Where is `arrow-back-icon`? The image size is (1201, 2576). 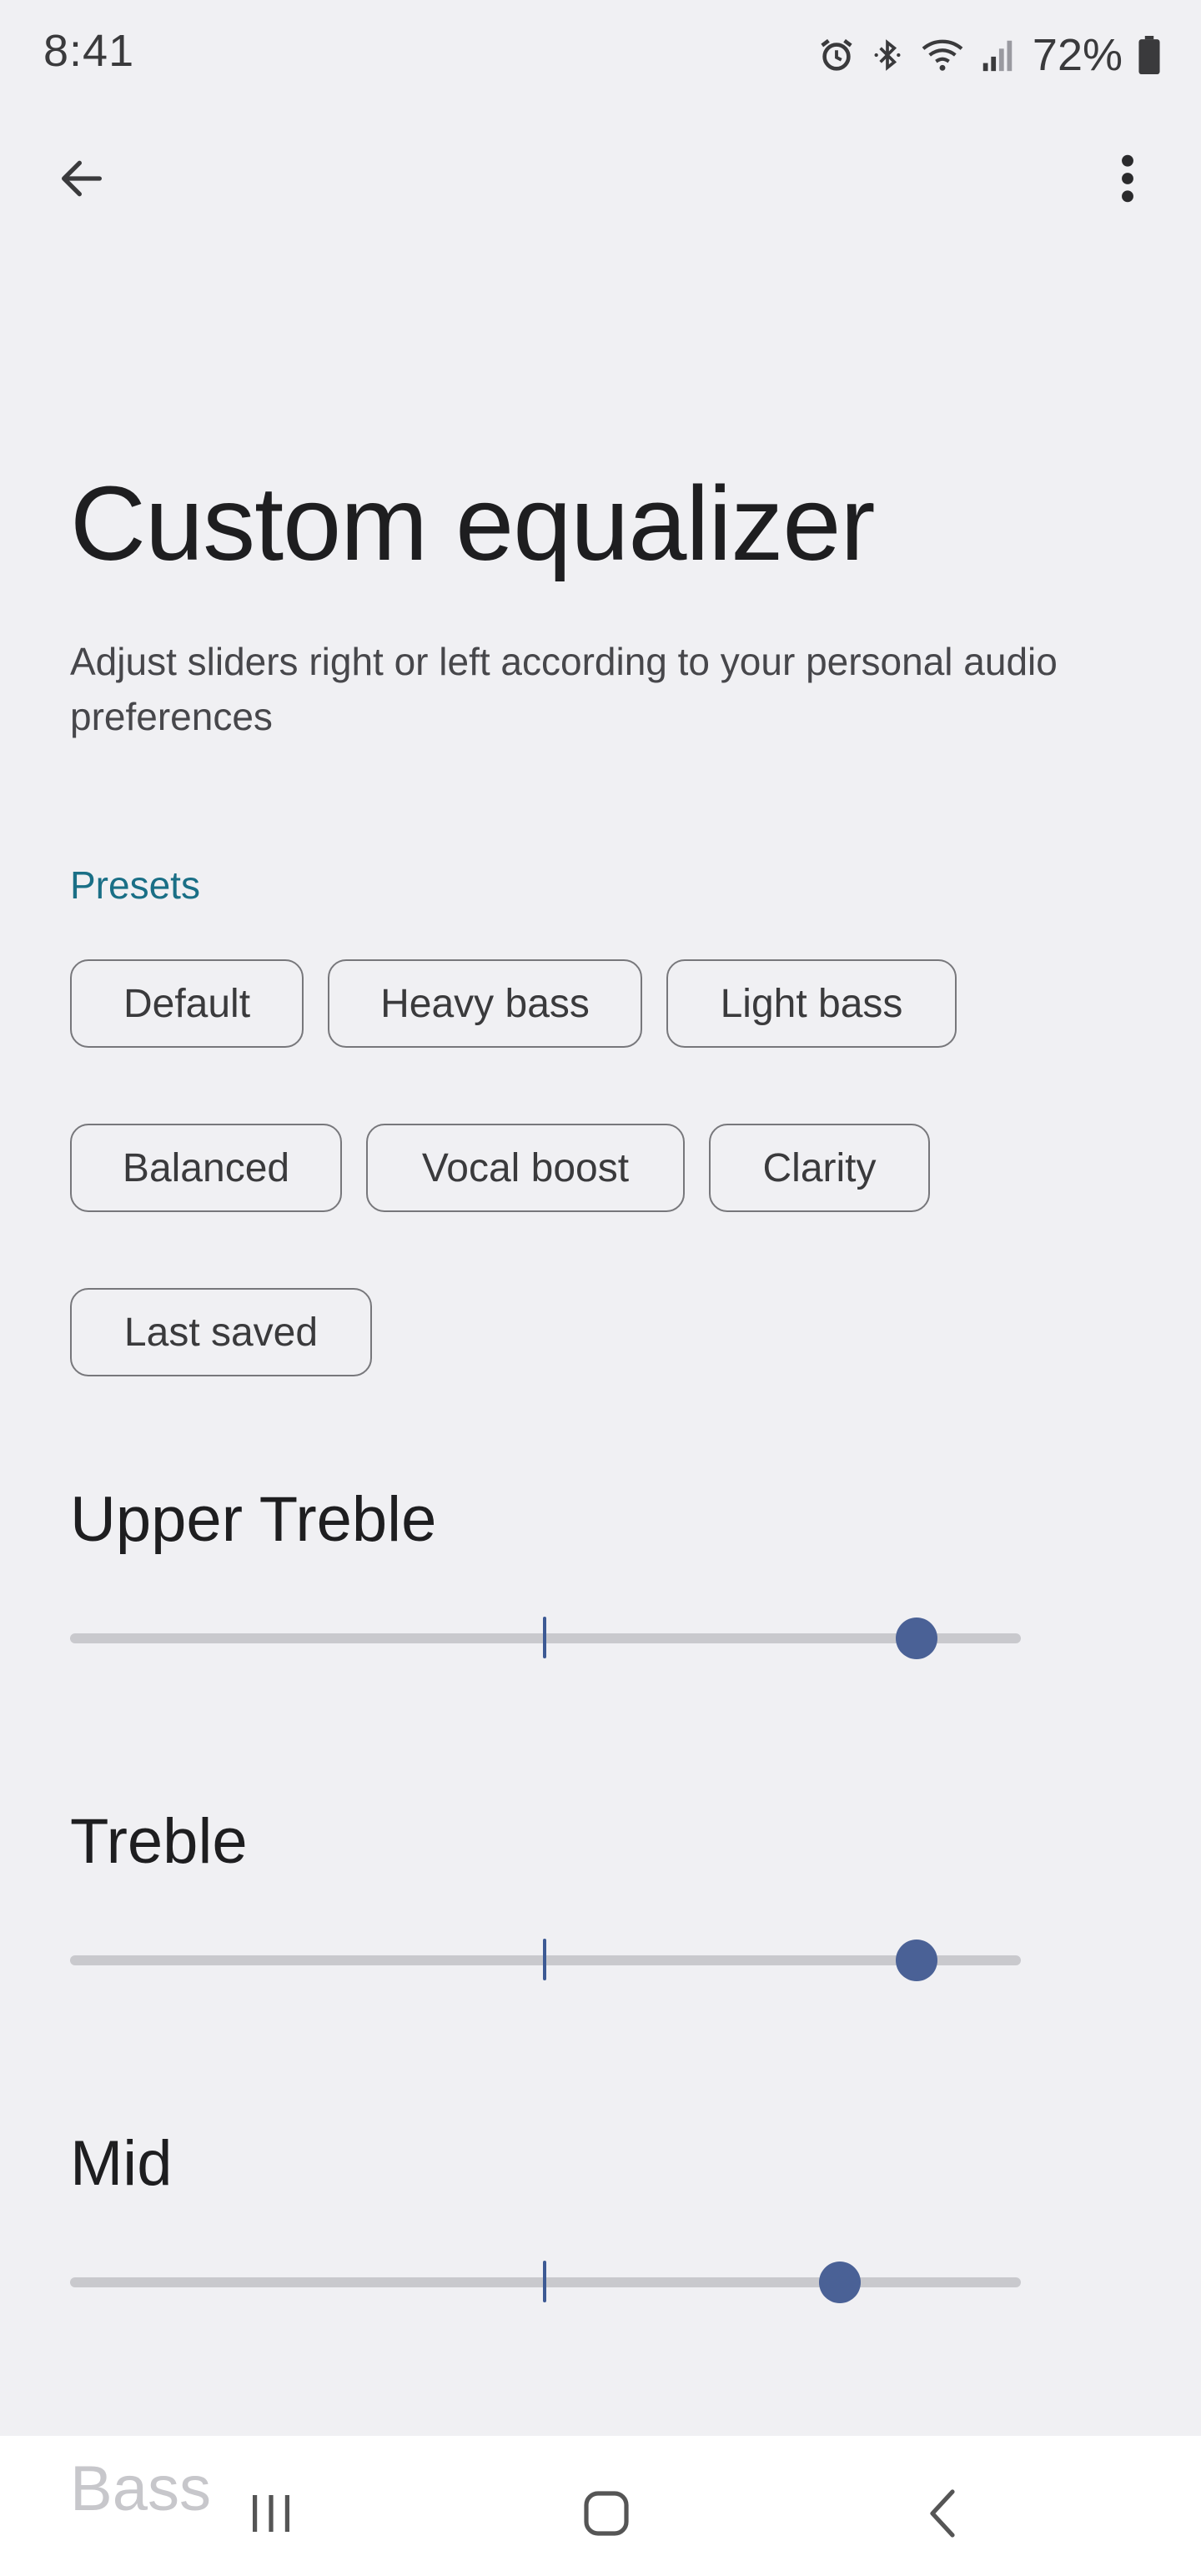 arrow-back-icon is located at coordinates (82, 180).